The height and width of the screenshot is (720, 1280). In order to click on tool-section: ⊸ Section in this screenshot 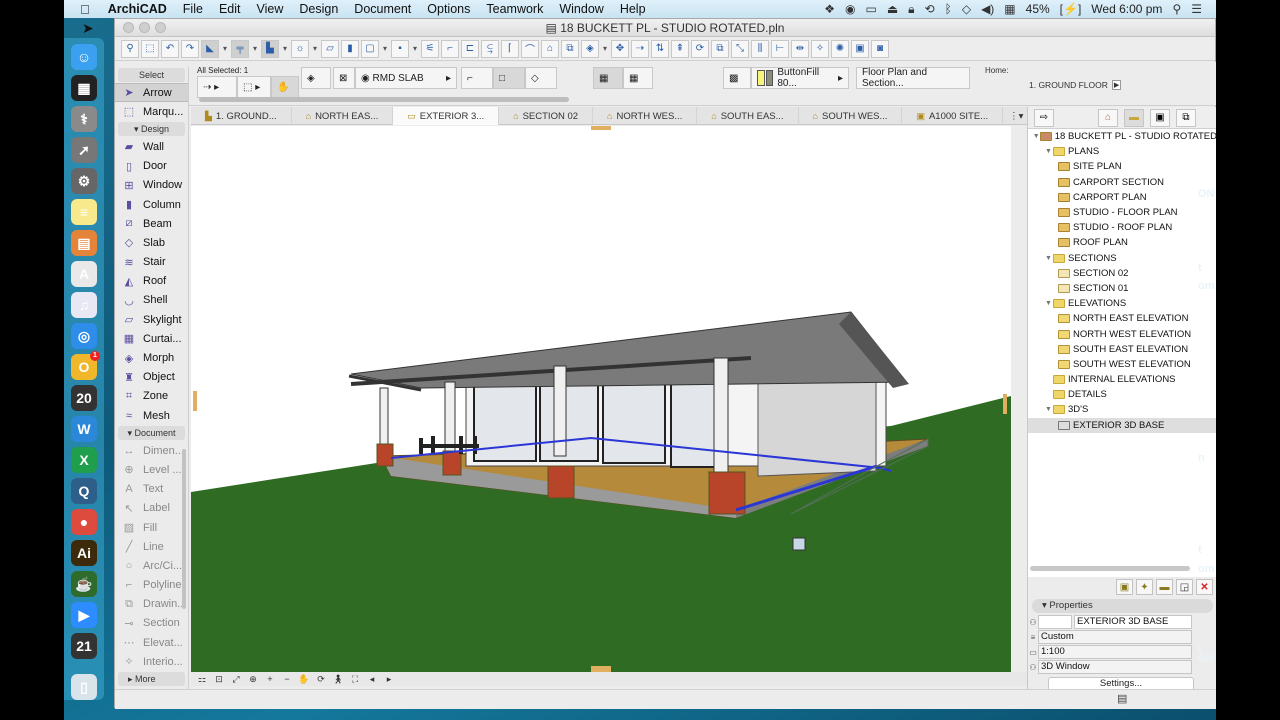, I will do `click(151, 623)`.